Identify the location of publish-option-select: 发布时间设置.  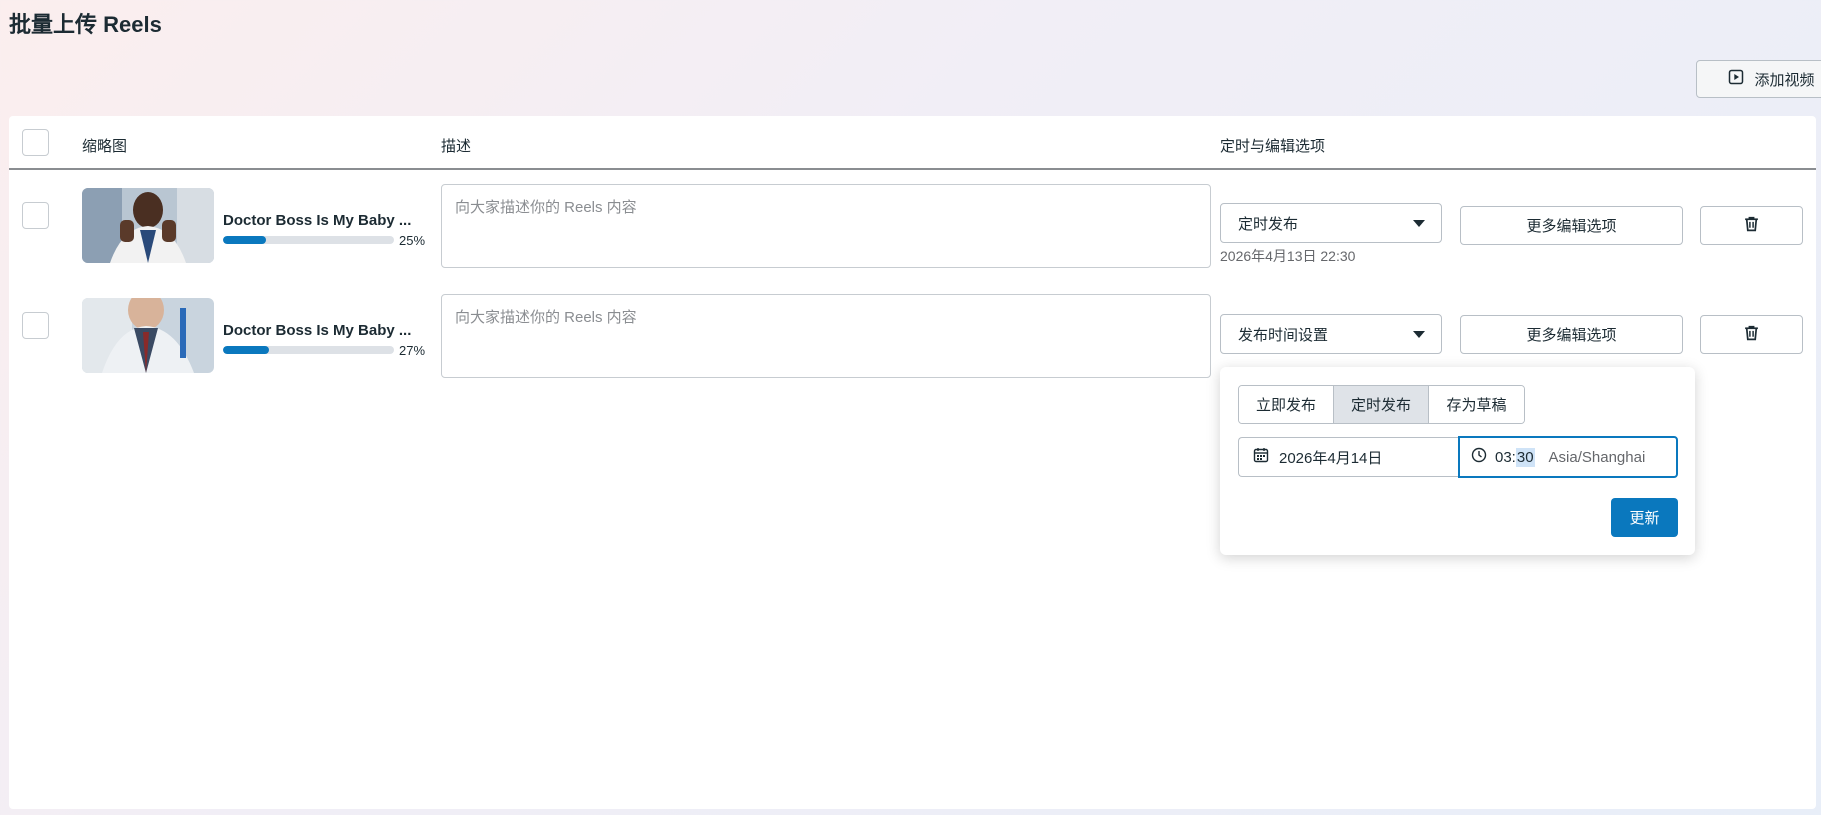
(1331, 334).